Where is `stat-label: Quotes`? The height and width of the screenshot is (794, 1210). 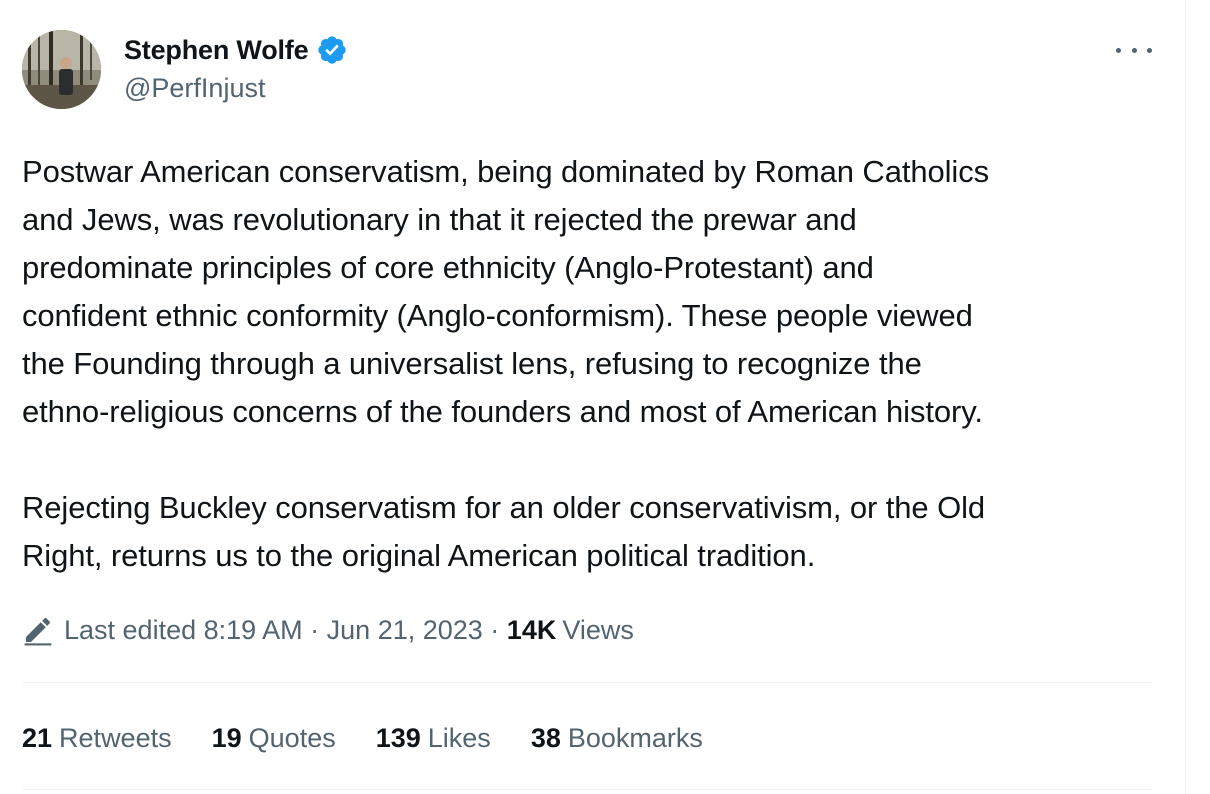
stat-label: Quotes is located at coordinates (292, 737).